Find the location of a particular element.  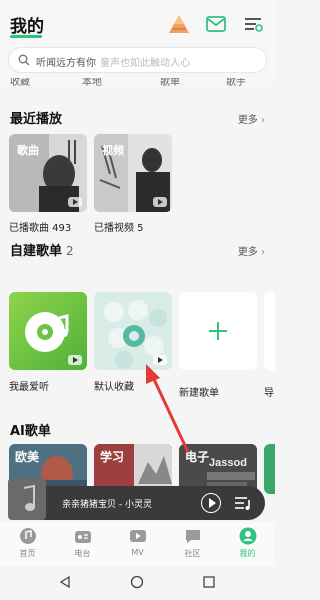

vip-pyramid-icon is located at coordinates (179, 24).